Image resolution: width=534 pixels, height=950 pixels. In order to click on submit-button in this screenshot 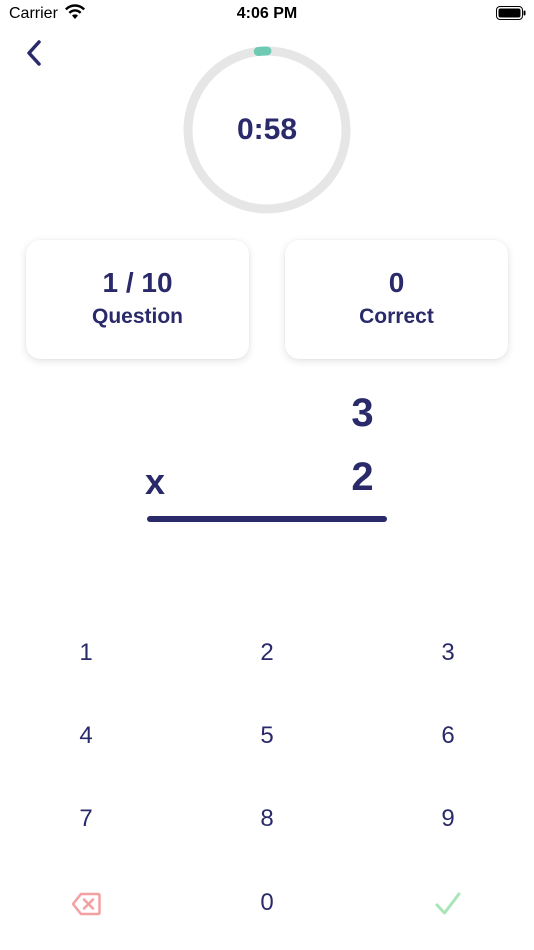, I will do `click(448, 903)`.